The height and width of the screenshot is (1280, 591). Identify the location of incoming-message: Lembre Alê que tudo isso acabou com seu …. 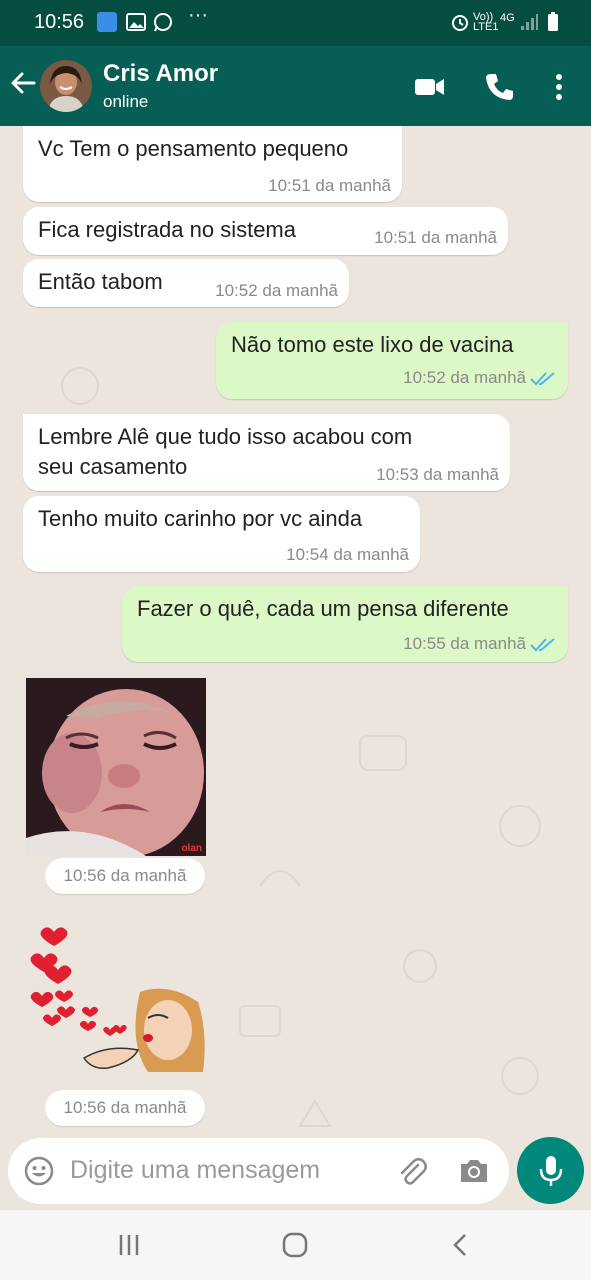
(266, 452).